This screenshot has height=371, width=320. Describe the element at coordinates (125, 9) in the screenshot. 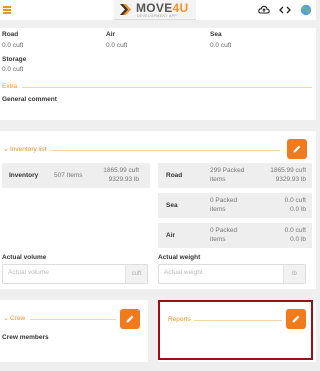

I see `logo-arrow-icon` at that location.